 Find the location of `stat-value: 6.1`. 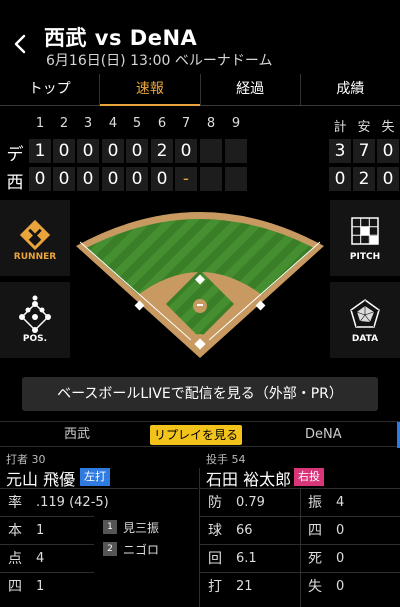

stat-value: 6.1 is located at coordinates (246, 558).